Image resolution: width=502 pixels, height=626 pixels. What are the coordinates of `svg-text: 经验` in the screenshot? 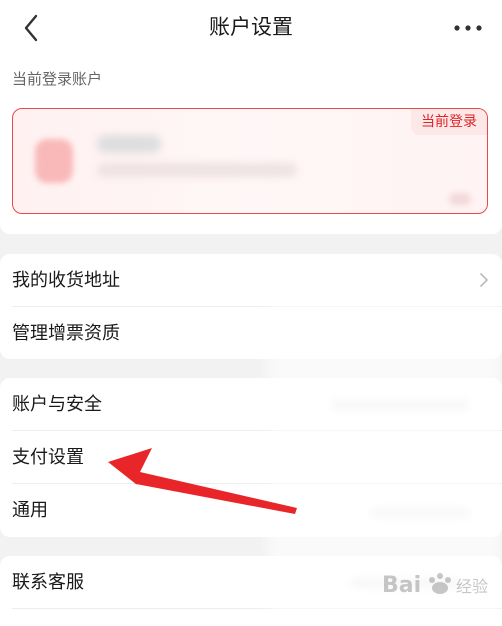 It's located at (472, 586).